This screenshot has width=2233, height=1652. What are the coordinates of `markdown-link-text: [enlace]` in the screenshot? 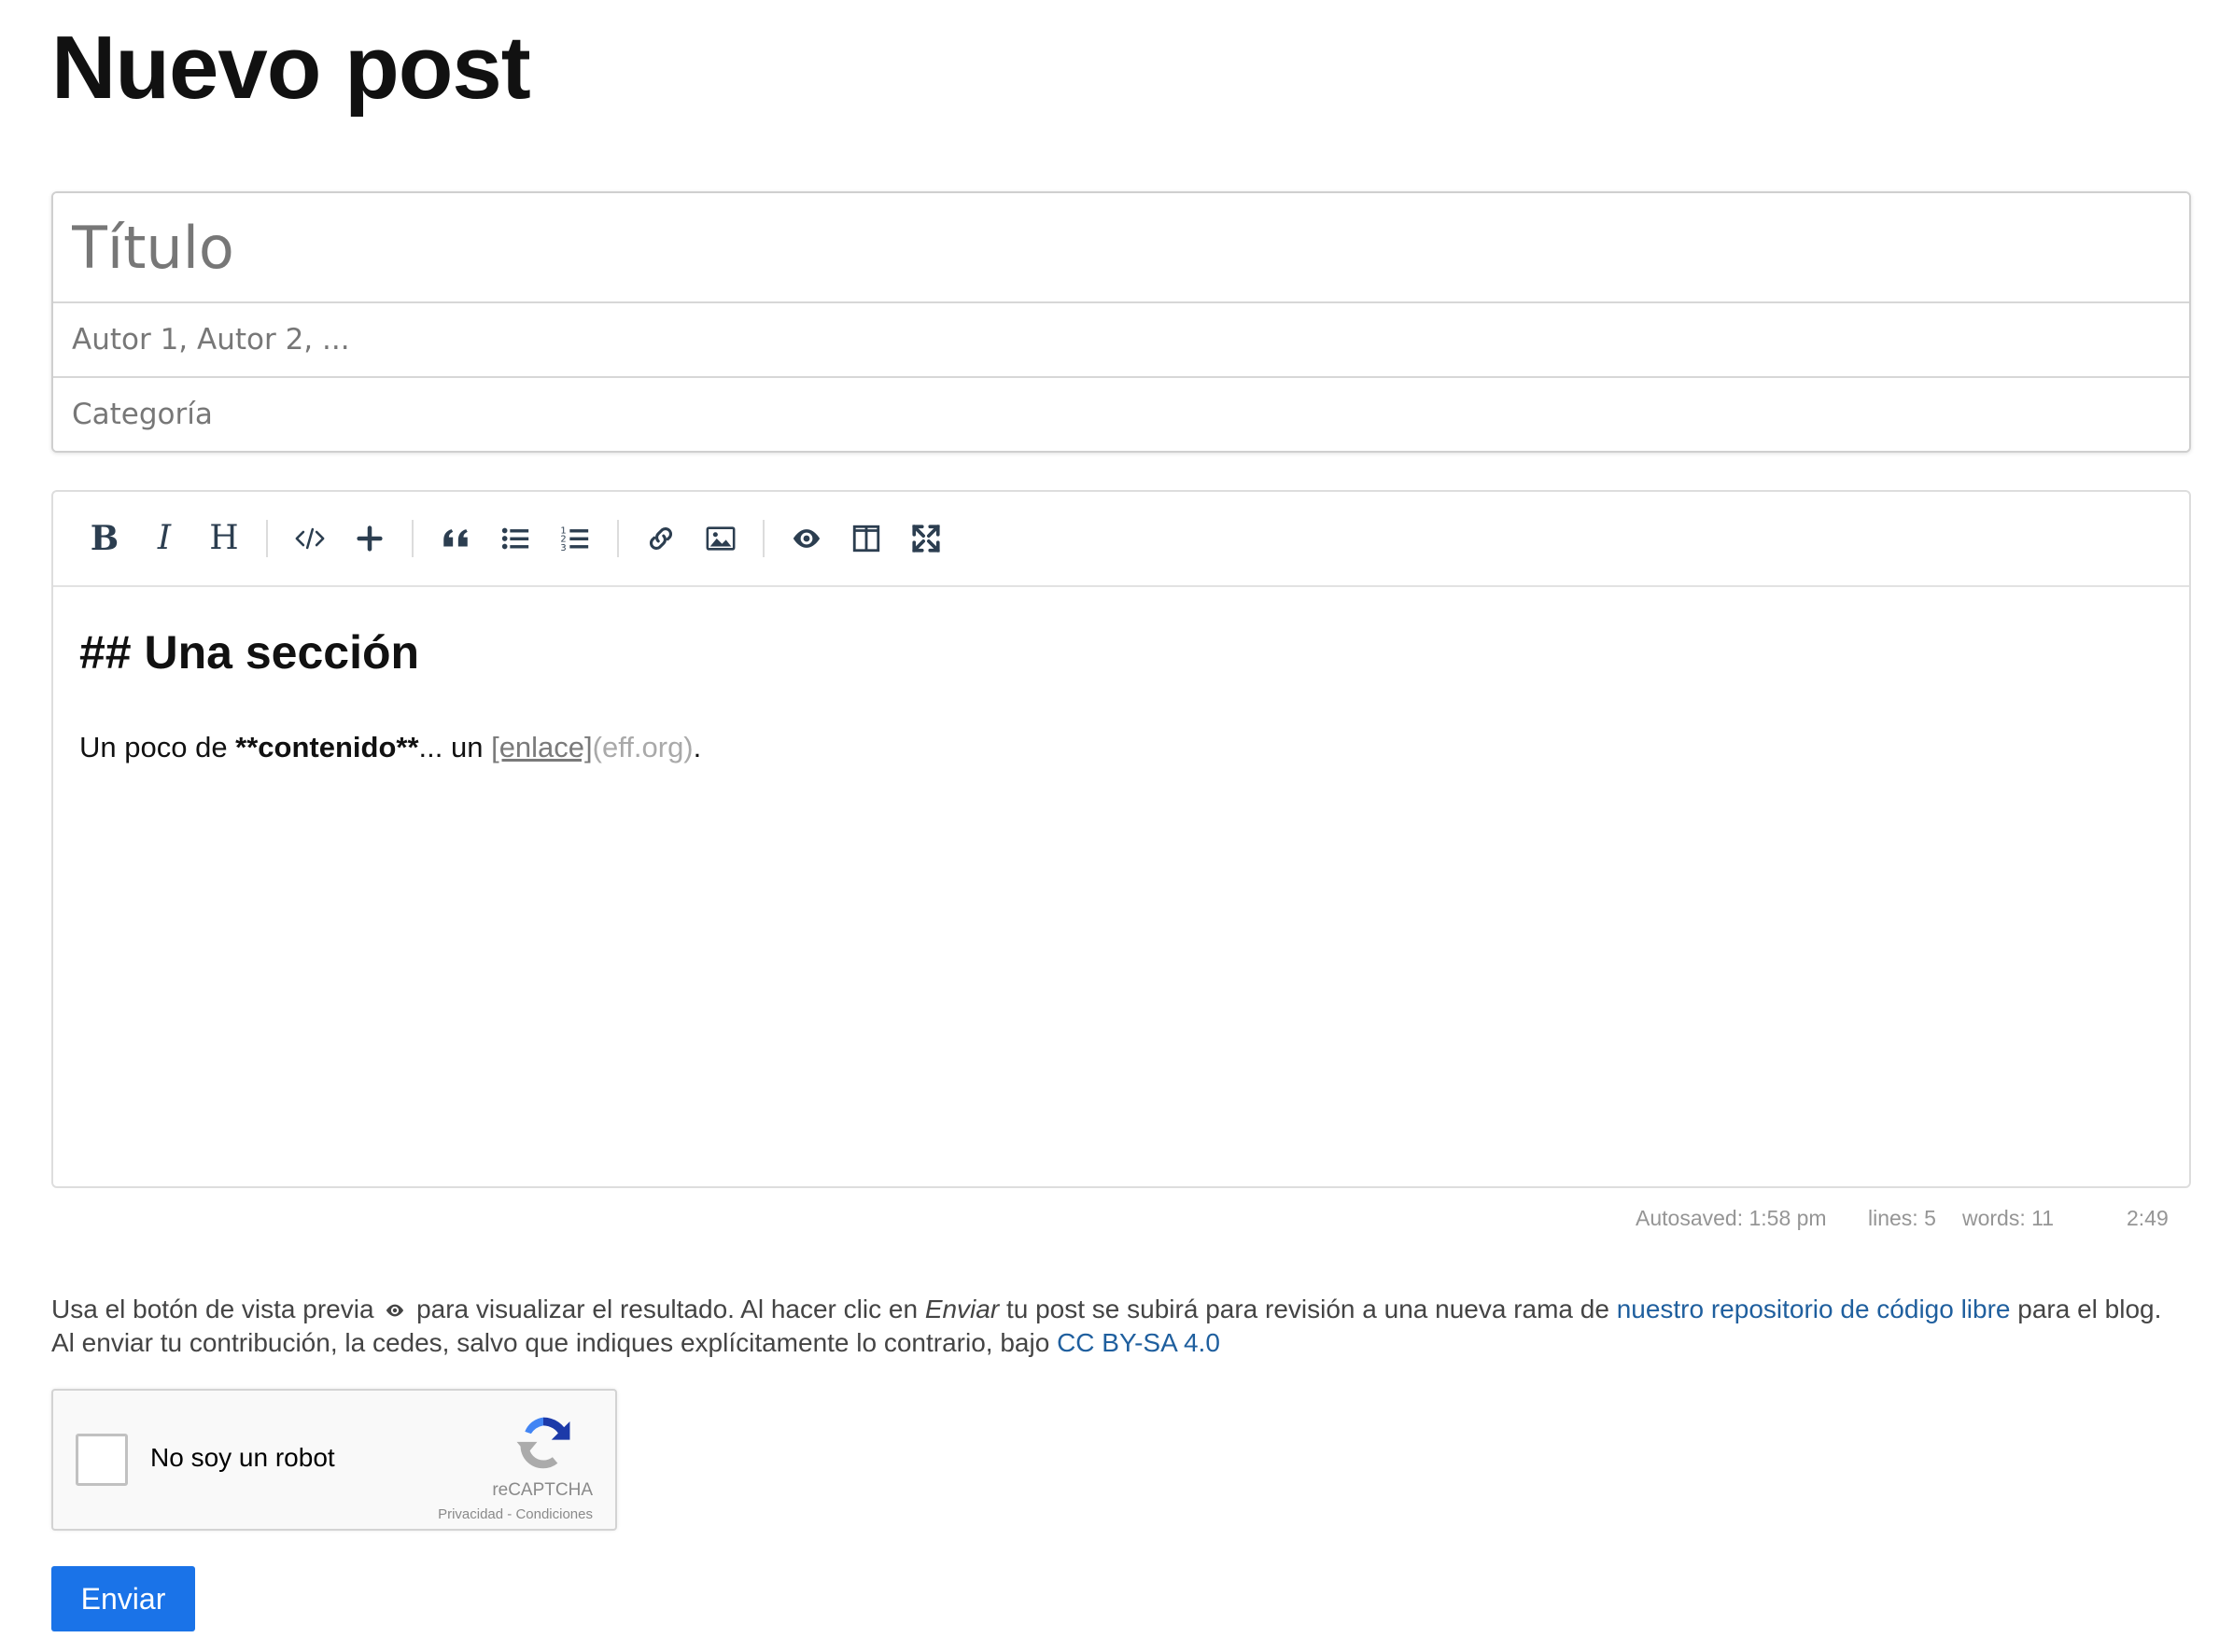 It's located at (542, 747).